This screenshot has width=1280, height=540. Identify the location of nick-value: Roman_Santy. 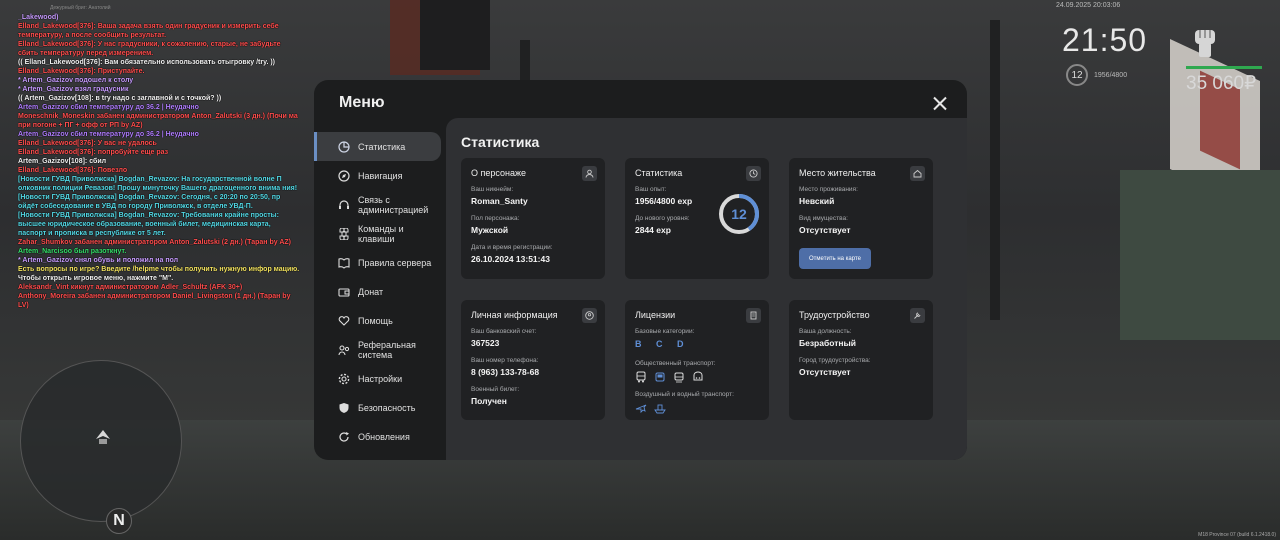
(499, 201).